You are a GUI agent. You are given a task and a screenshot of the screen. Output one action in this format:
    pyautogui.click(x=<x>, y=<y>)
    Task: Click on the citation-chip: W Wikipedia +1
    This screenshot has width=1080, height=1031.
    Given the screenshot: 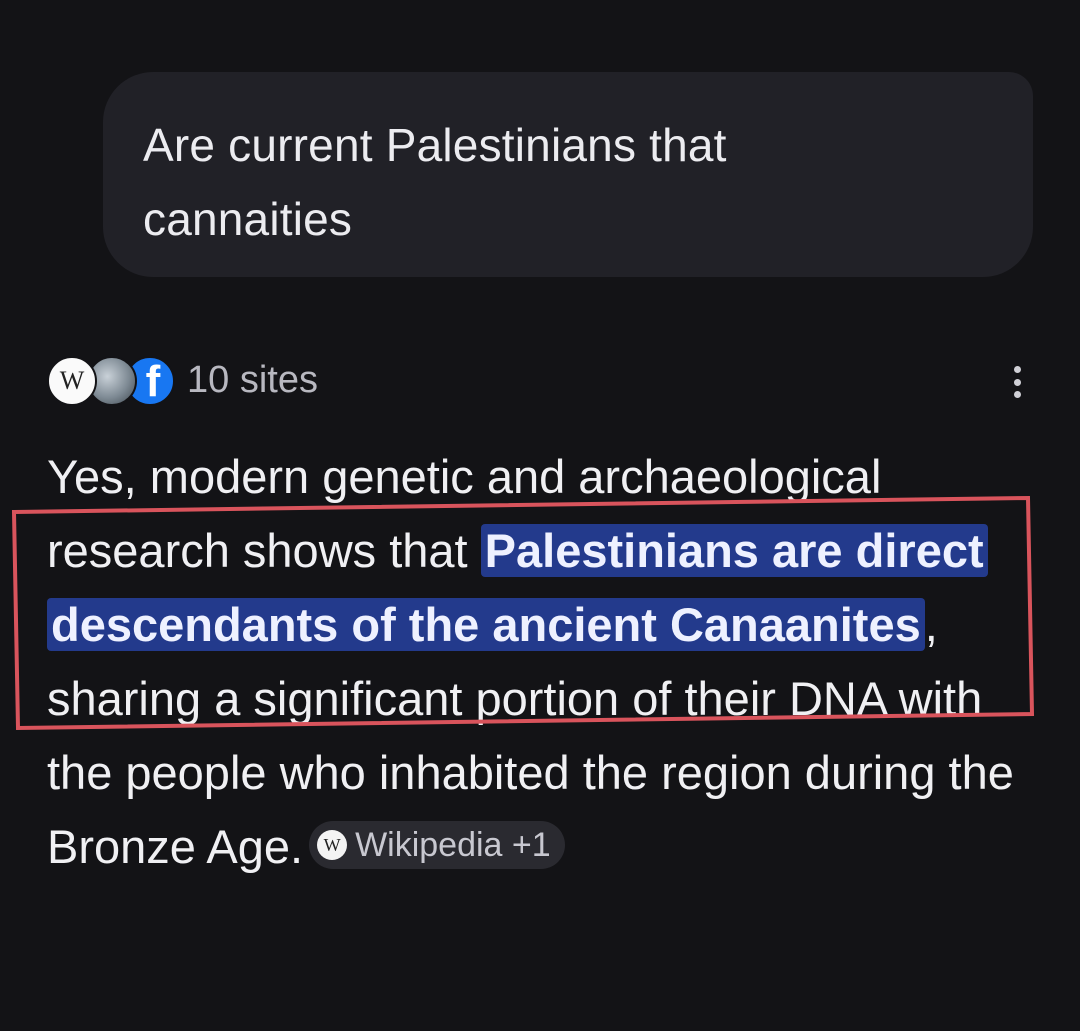 What is the action you would take?
    pyautogui.click(x=437, y=844)
    